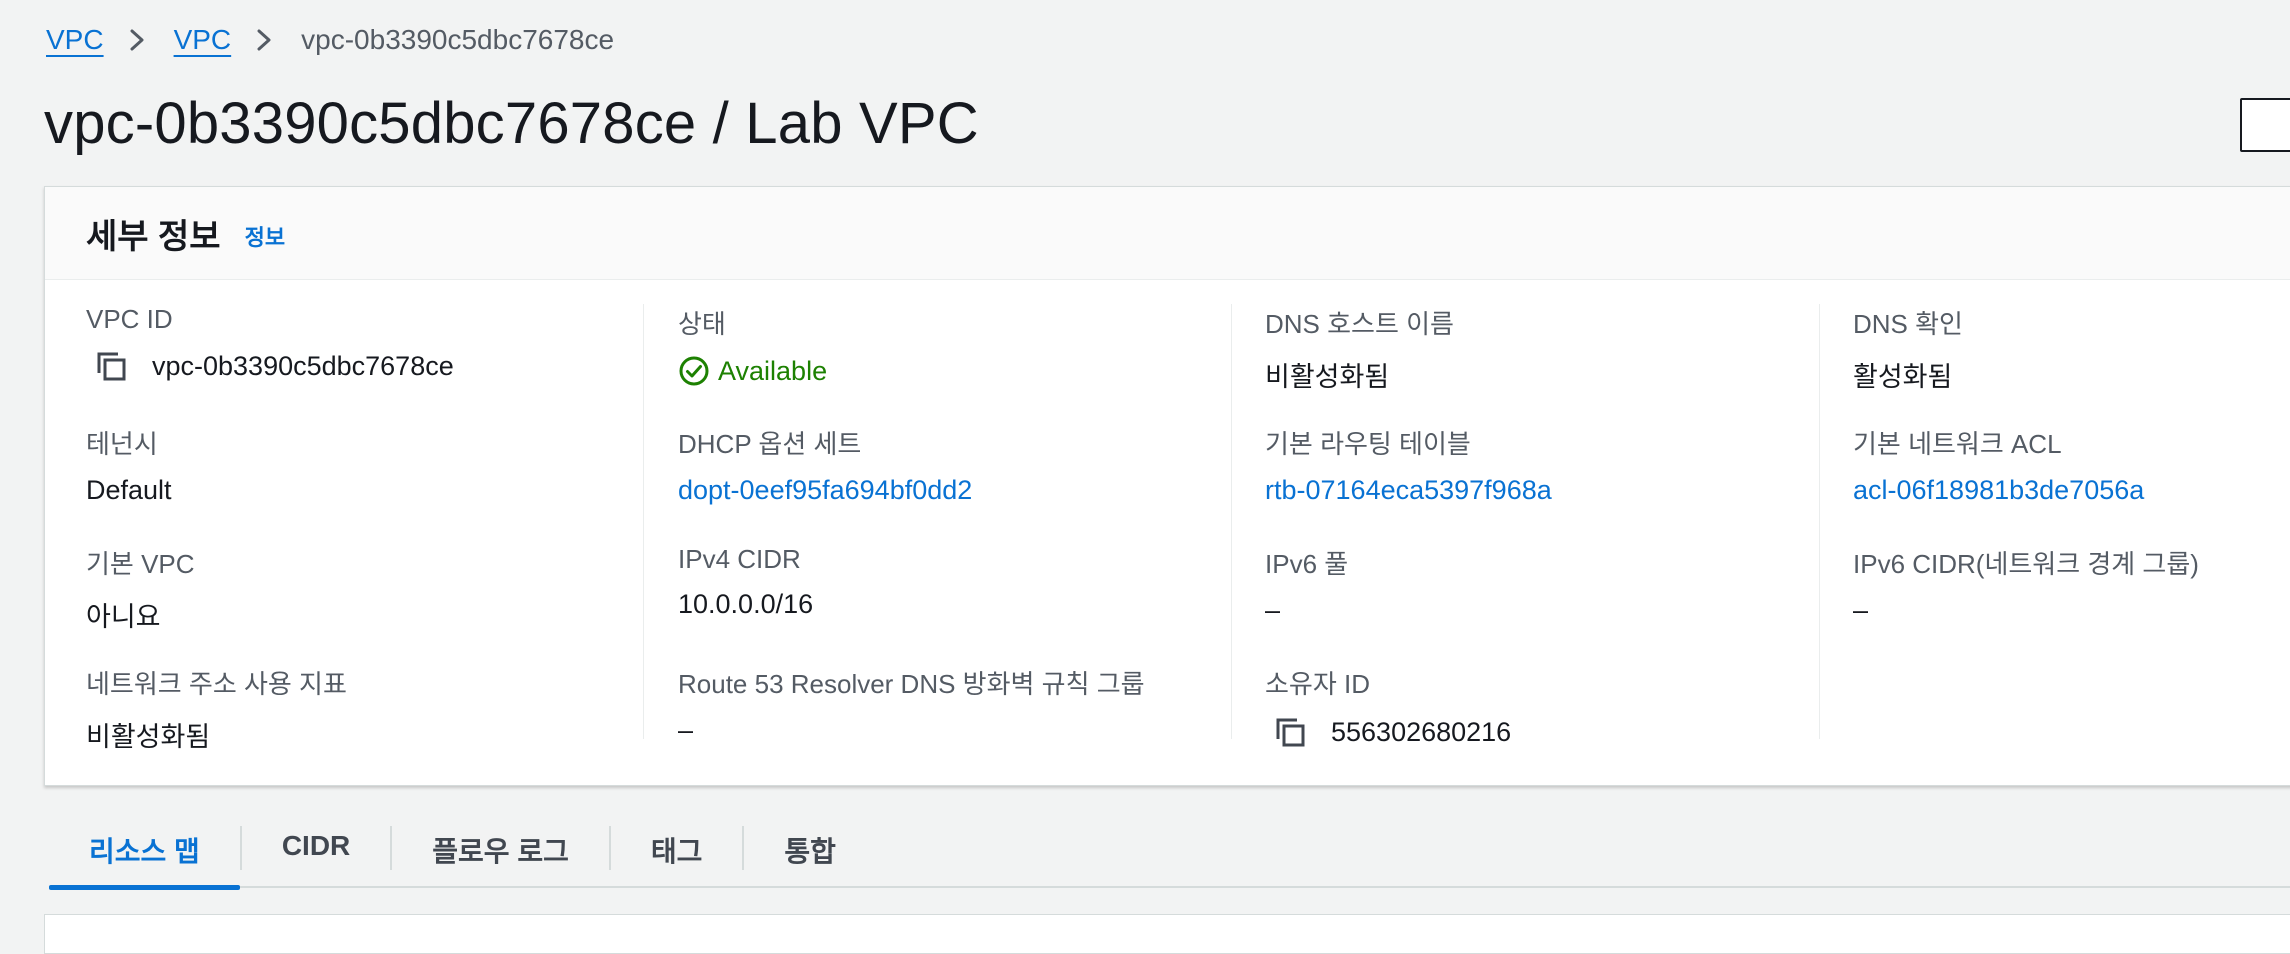 The height and width of the screenshot is (954, 2290). Describe the element at coordinates (1998, 490) in the screenshot. I see `detail-field-link: acl-06f18981b3de7056a` at that location.